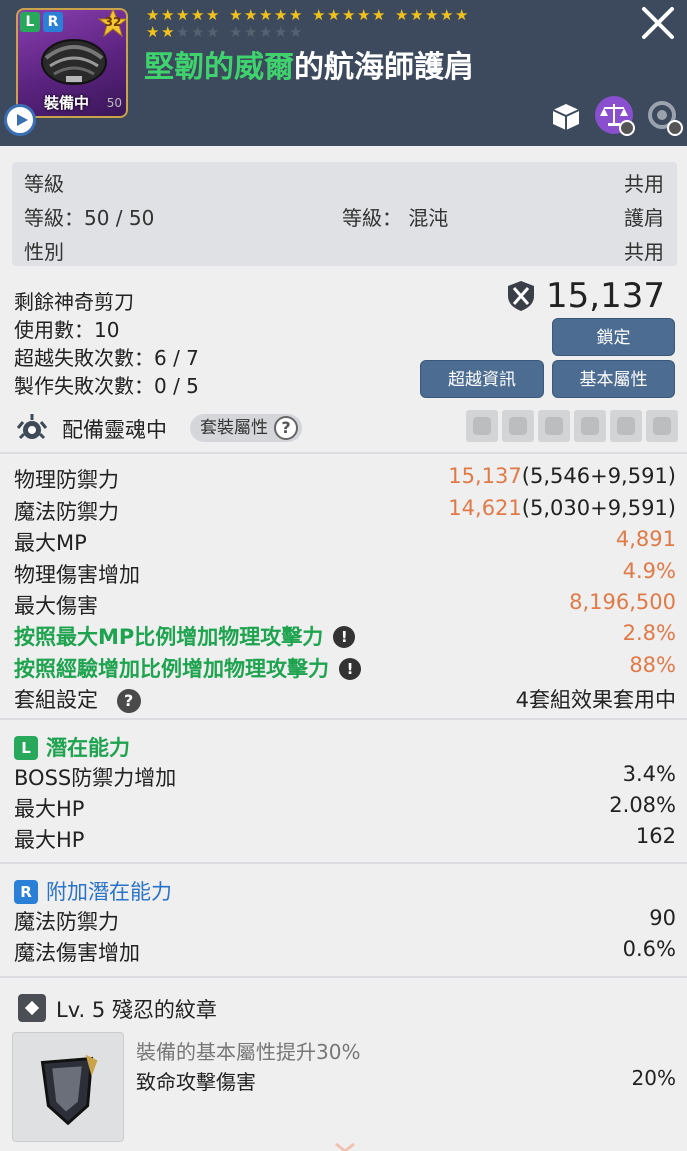 The image size is (687, 1151). What do you see at coordinates (598, 476) in the screenshot?
I see `stat-value-breakdown: (5,546+9,591)` at bounding box center [598, 476].